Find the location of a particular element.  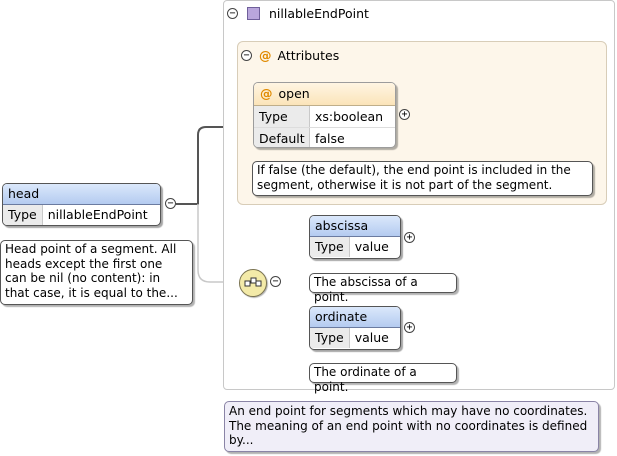

attribute-open-box: @ open Type xs:boolean Default false is located at coordinates (324, 115).